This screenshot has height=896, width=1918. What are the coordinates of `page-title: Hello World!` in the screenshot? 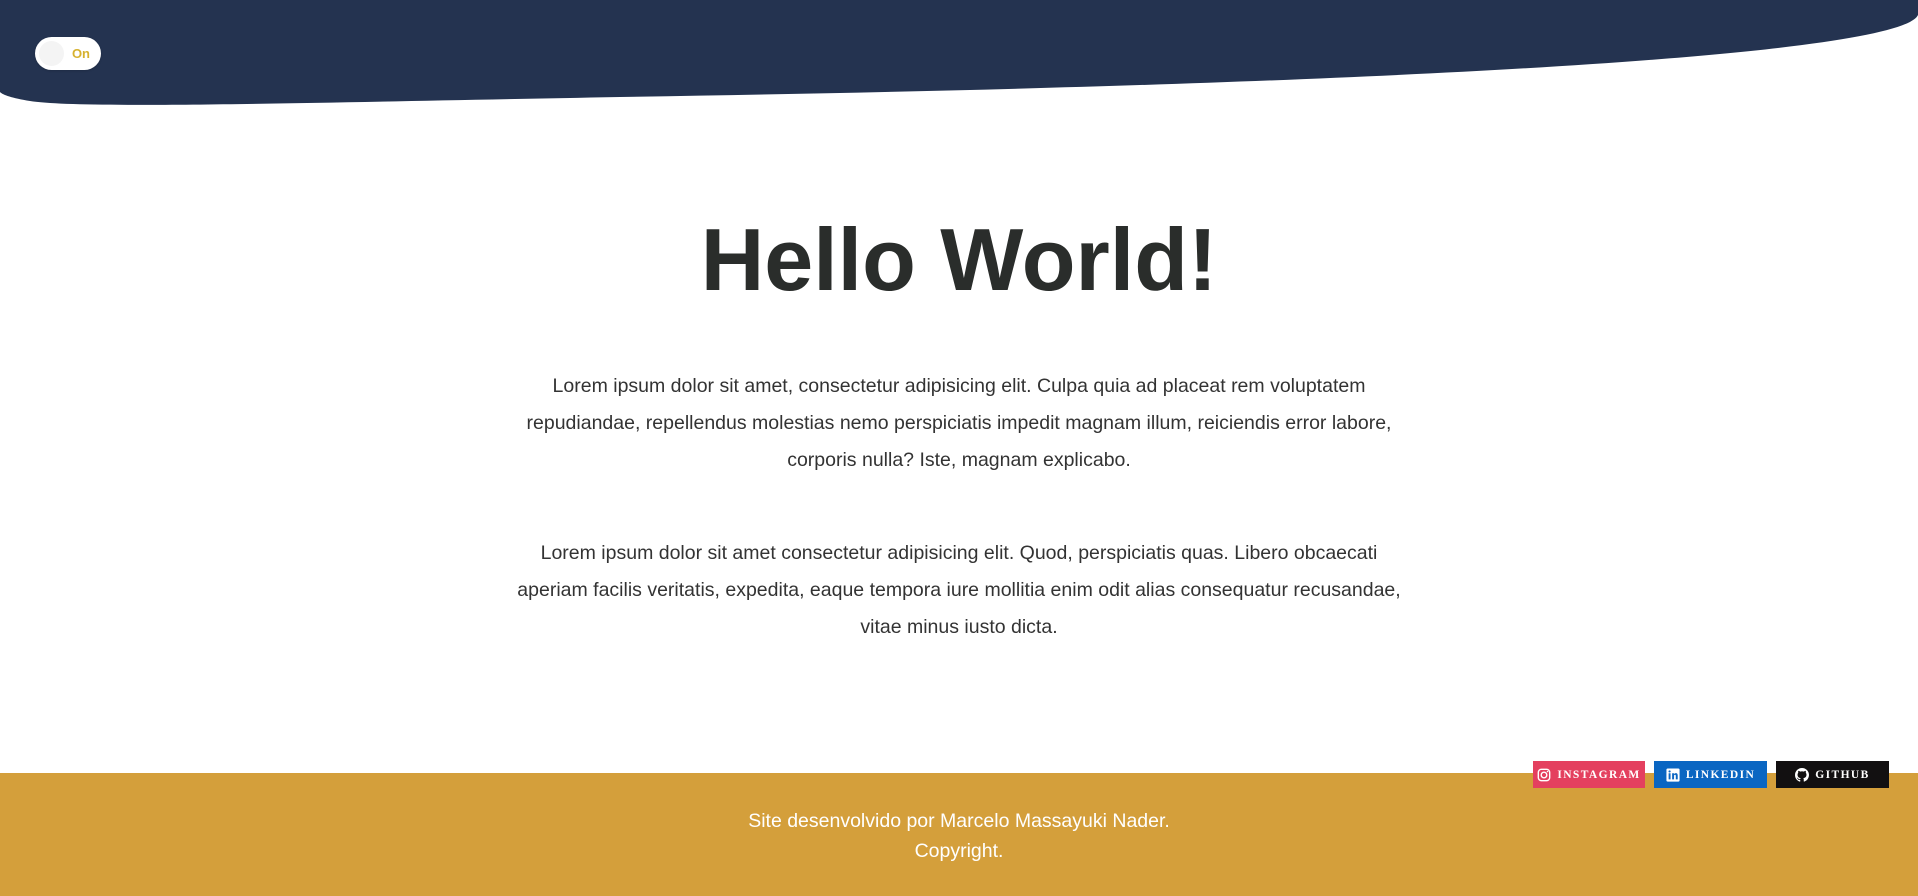 It's located at (959, 259).